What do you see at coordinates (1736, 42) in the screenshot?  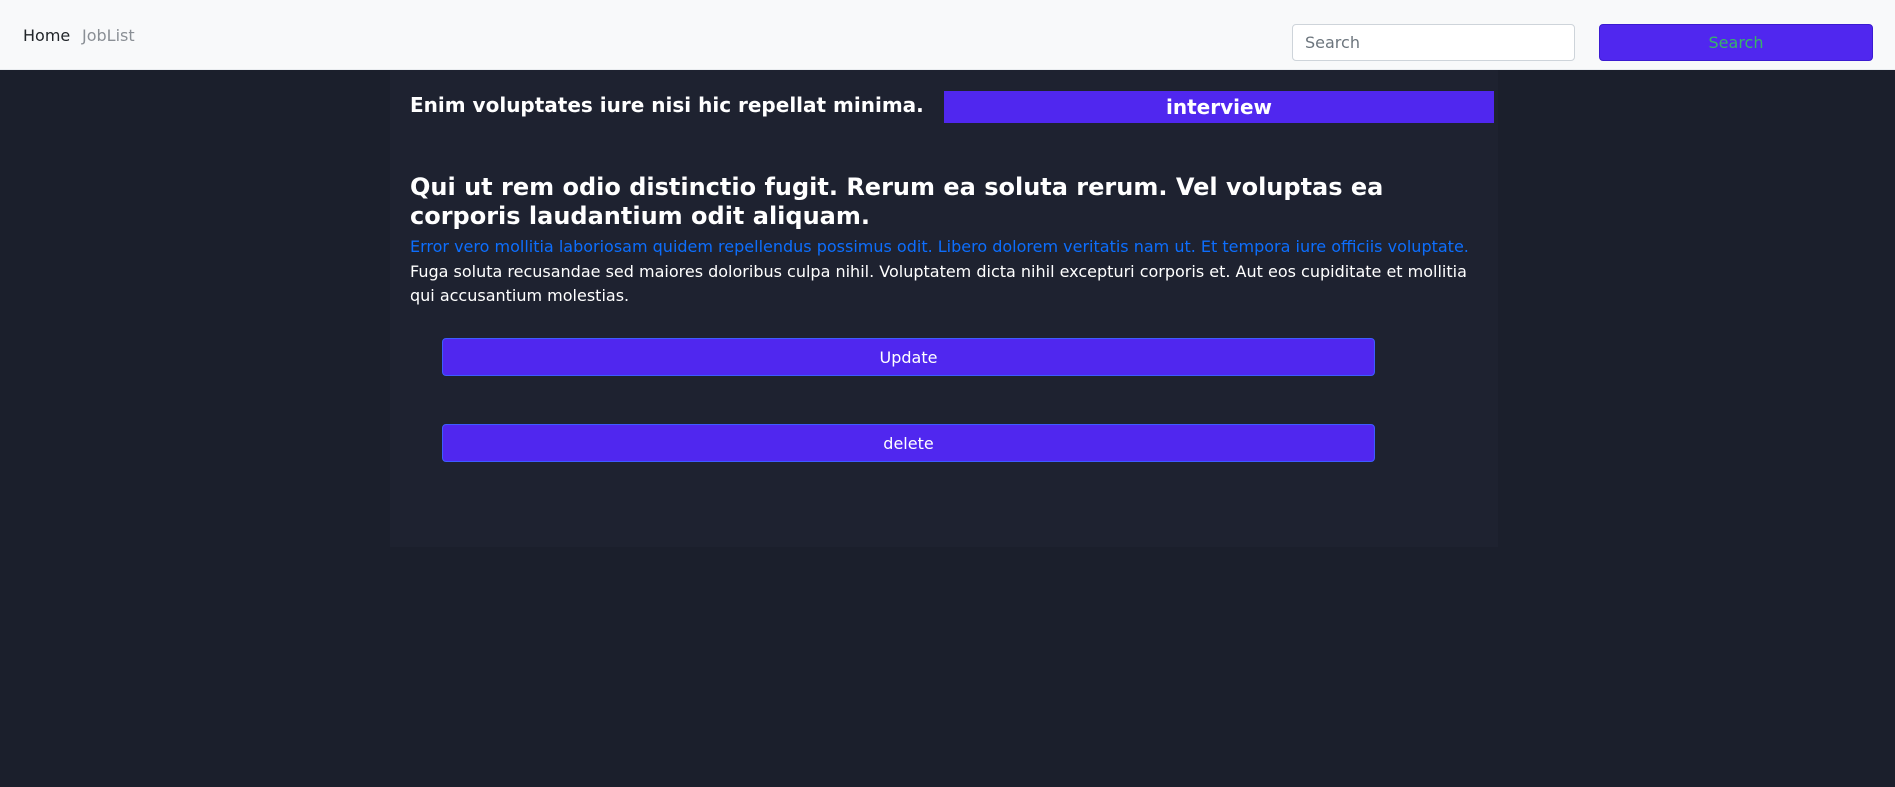 I see `search-button: Search` at bounding box center [1736, 42].